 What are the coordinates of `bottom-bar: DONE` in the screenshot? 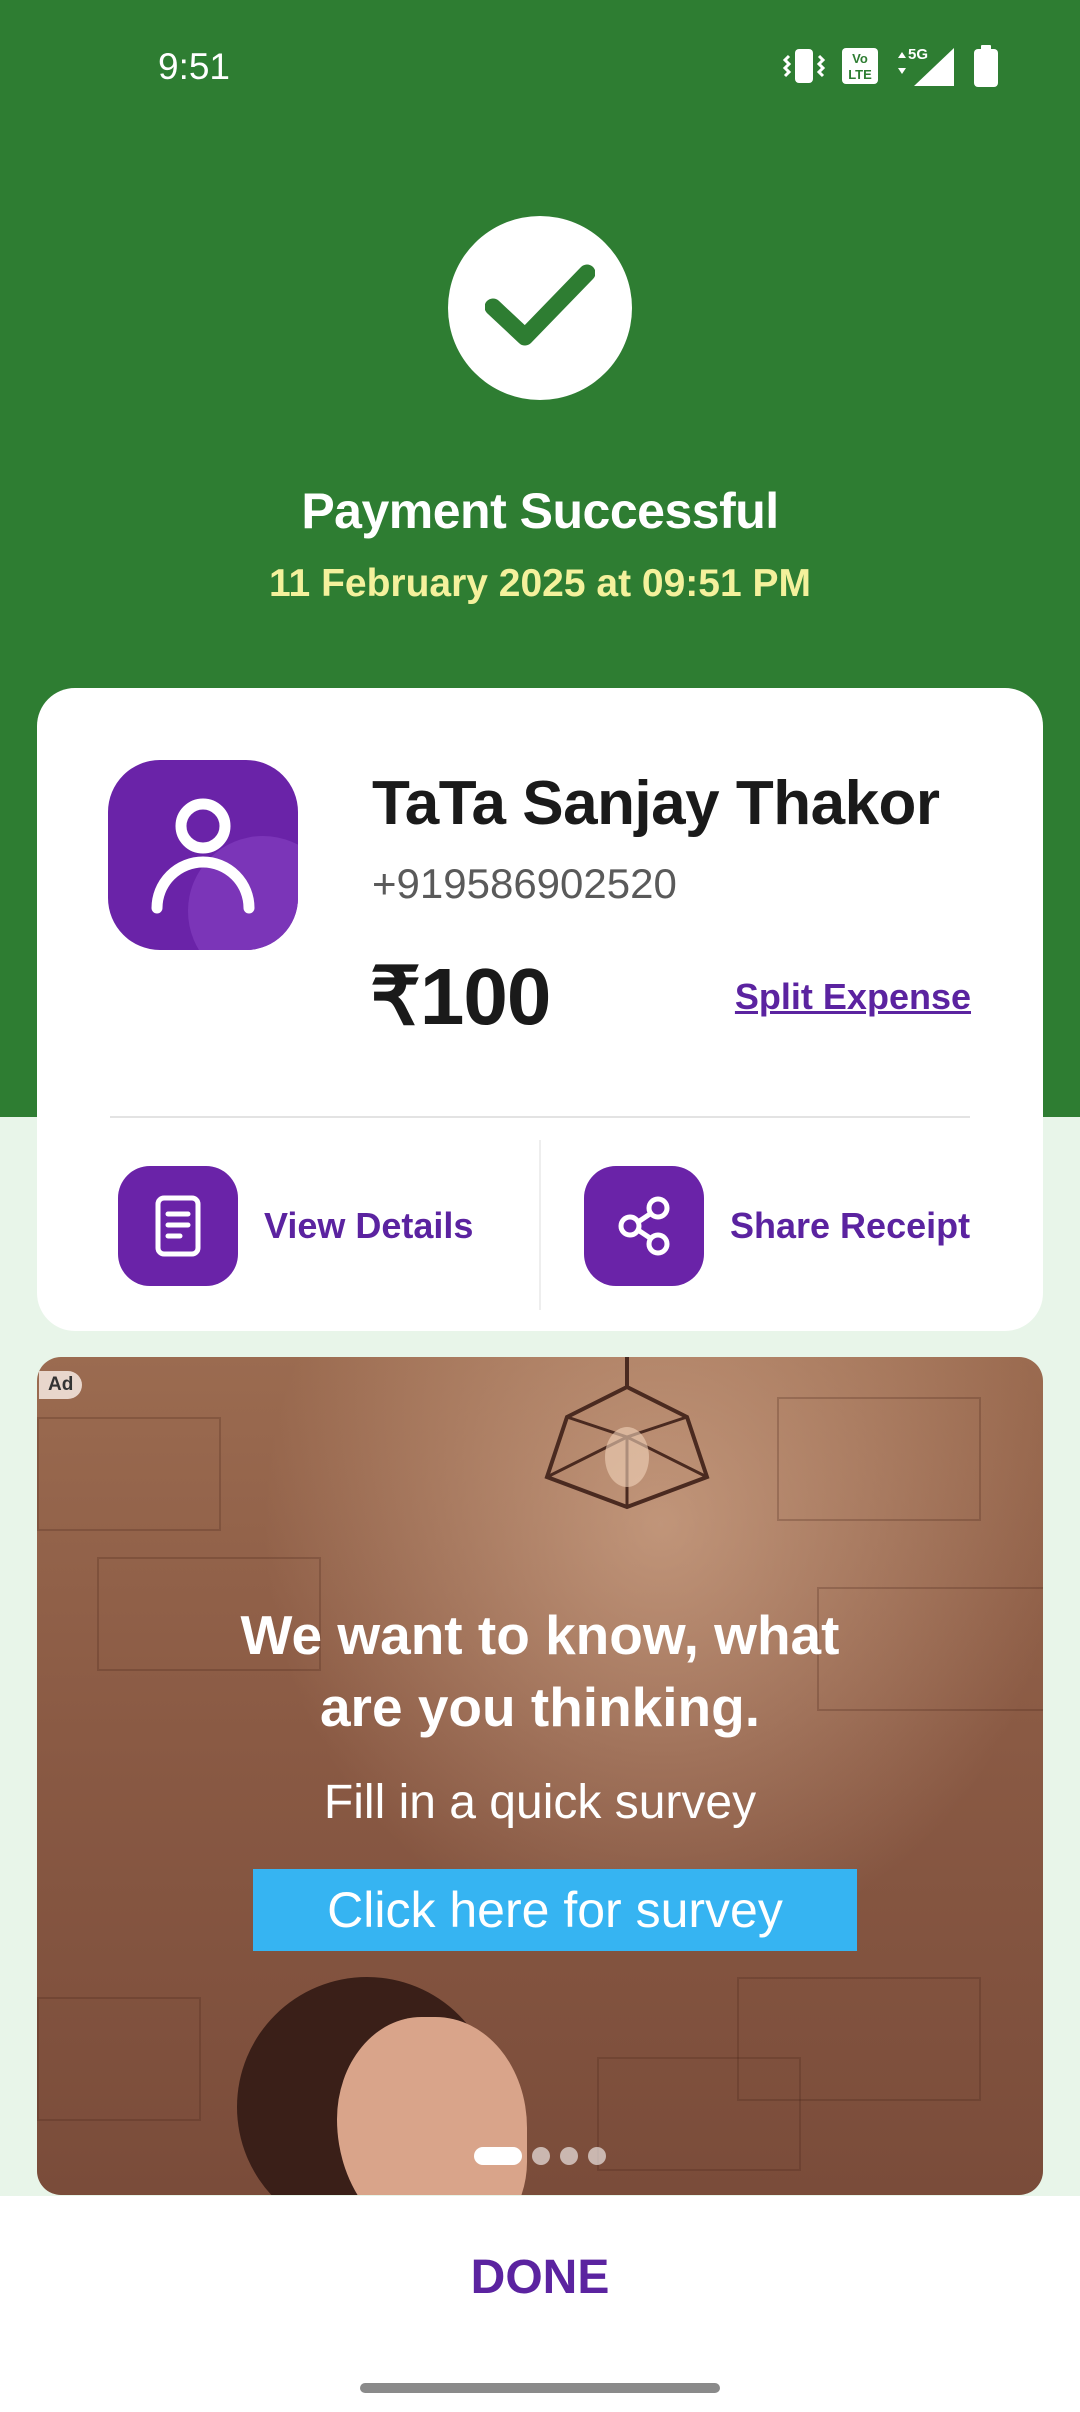 It's located at (540, 2304).